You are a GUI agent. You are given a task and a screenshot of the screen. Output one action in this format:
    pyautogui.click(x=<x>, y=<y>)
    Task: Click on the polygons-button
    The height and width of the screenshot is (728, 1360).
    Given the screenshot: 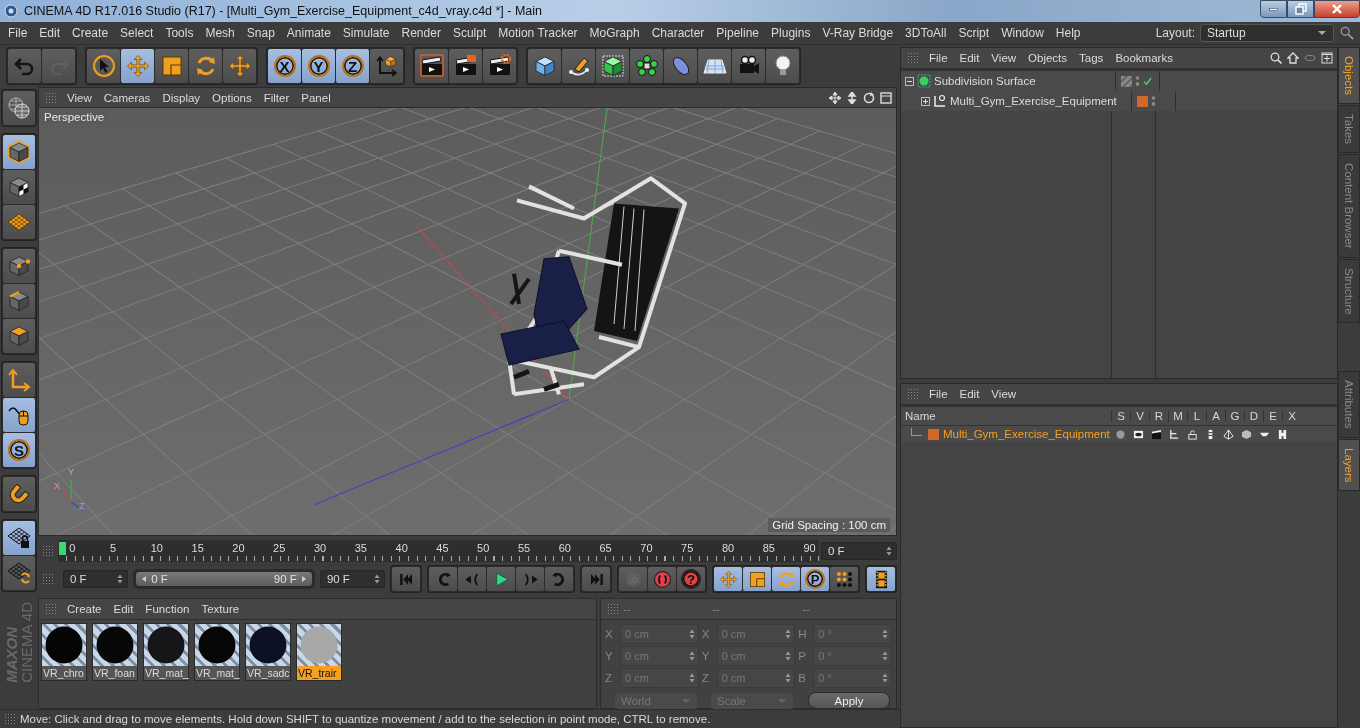 What is the action you would take?
    pyautogui.click(x=19, y=336)
    